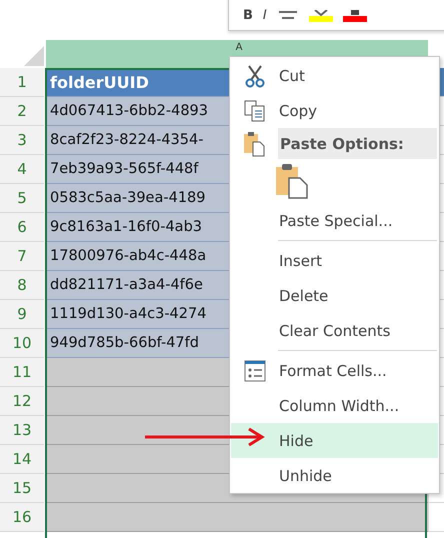 This screenshot has width=444, height=538. What do you see at coordinates (22, 256) in the screenshot?
I see `row-number: 7` at bounding box center [22, 256].